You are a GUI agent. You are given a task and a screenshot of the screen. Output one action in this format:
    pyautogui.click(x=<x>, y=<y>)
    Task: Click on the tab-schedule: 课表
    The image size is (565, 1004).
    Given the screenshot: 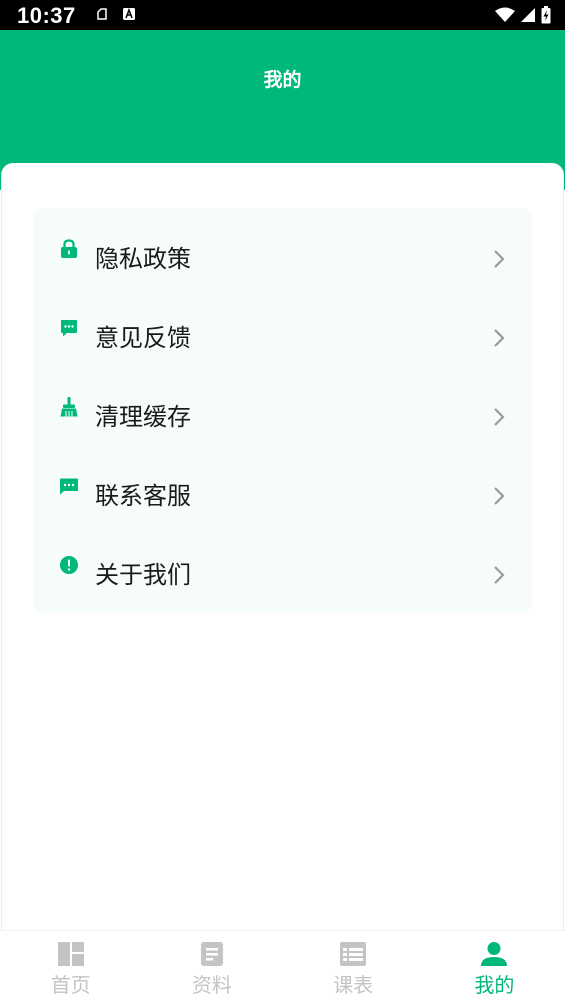 What is the action you would take?
    pyautogui.click(x=353, y=967)
    